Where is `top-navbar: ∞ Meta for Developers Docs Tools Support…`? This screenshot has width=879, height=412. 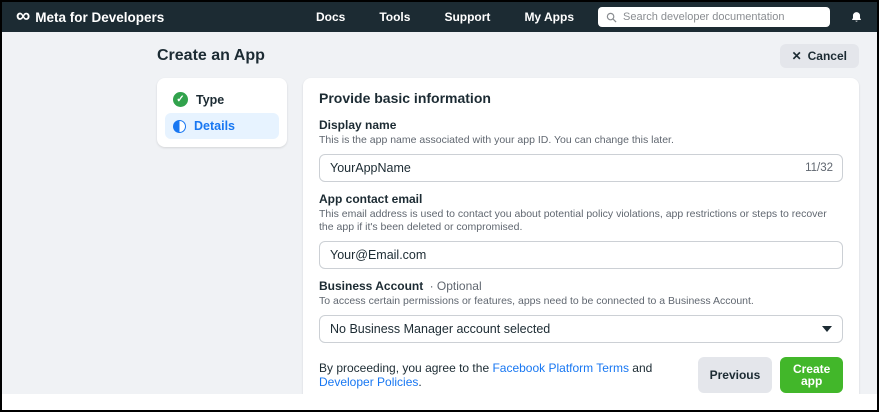 top-navbar: ∞ Meta for Developers Docs Tools Support… is located at coordinates (439, 17).